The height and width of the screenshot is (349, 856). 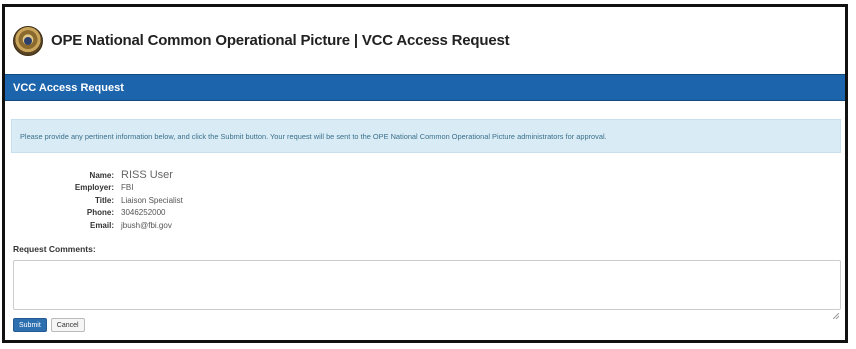 I want to click on detail-label: Title:, so click(x=104, y=200).